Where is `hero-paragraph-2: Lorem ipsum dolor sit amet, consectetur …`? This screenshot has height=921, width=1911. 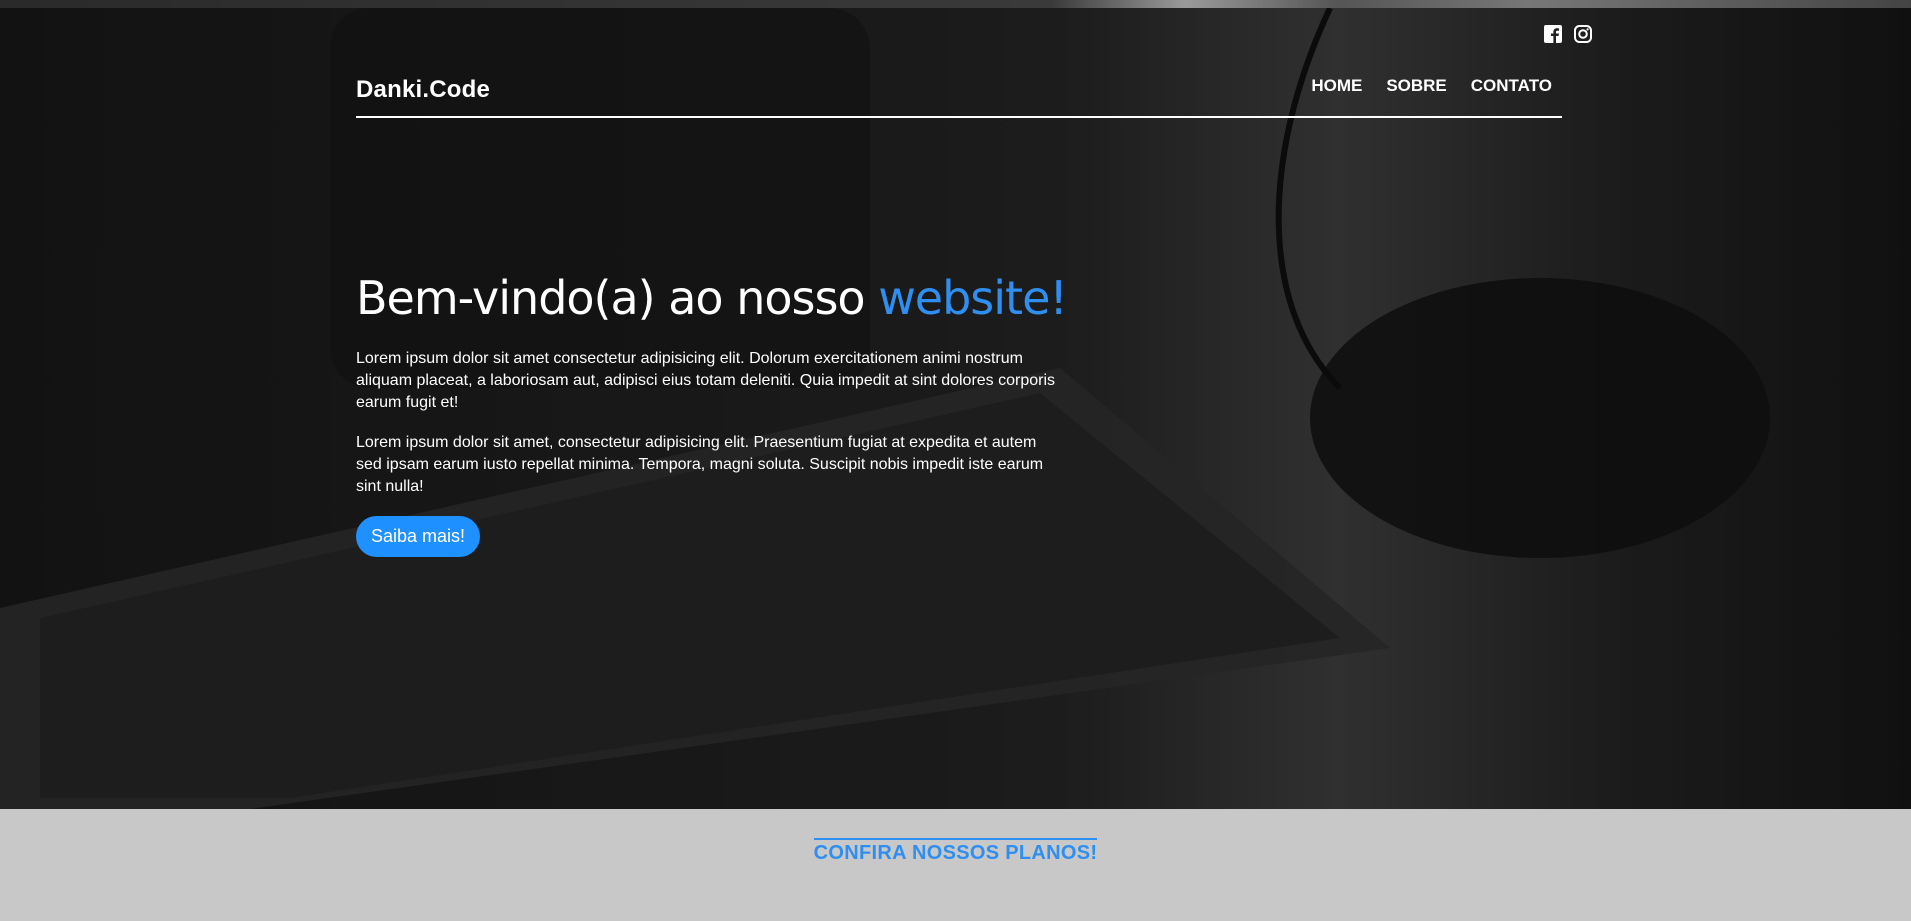 hero-paragraph-2: Lorem ipsum dolor sit amet, consectetur … is located at coordinates (700, 464).